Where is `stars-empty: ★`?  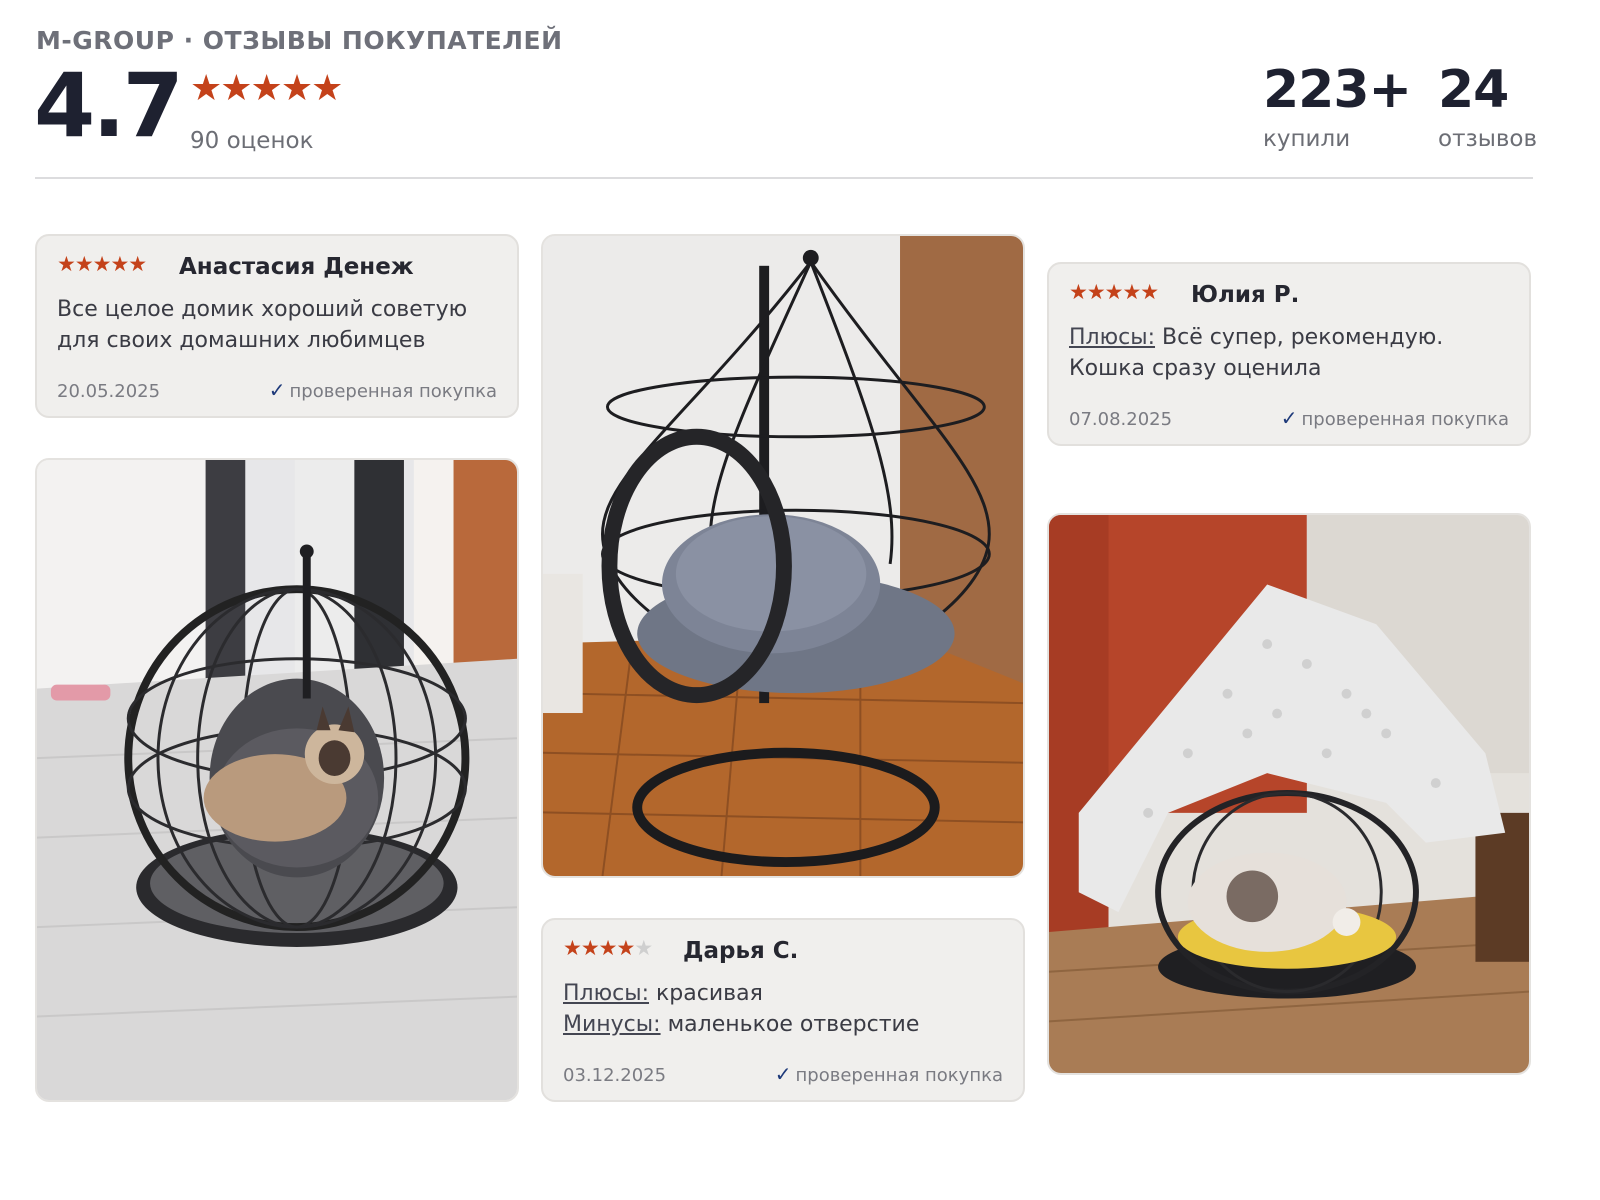 stars-empty: ★ is located at coordinates (643, 948).